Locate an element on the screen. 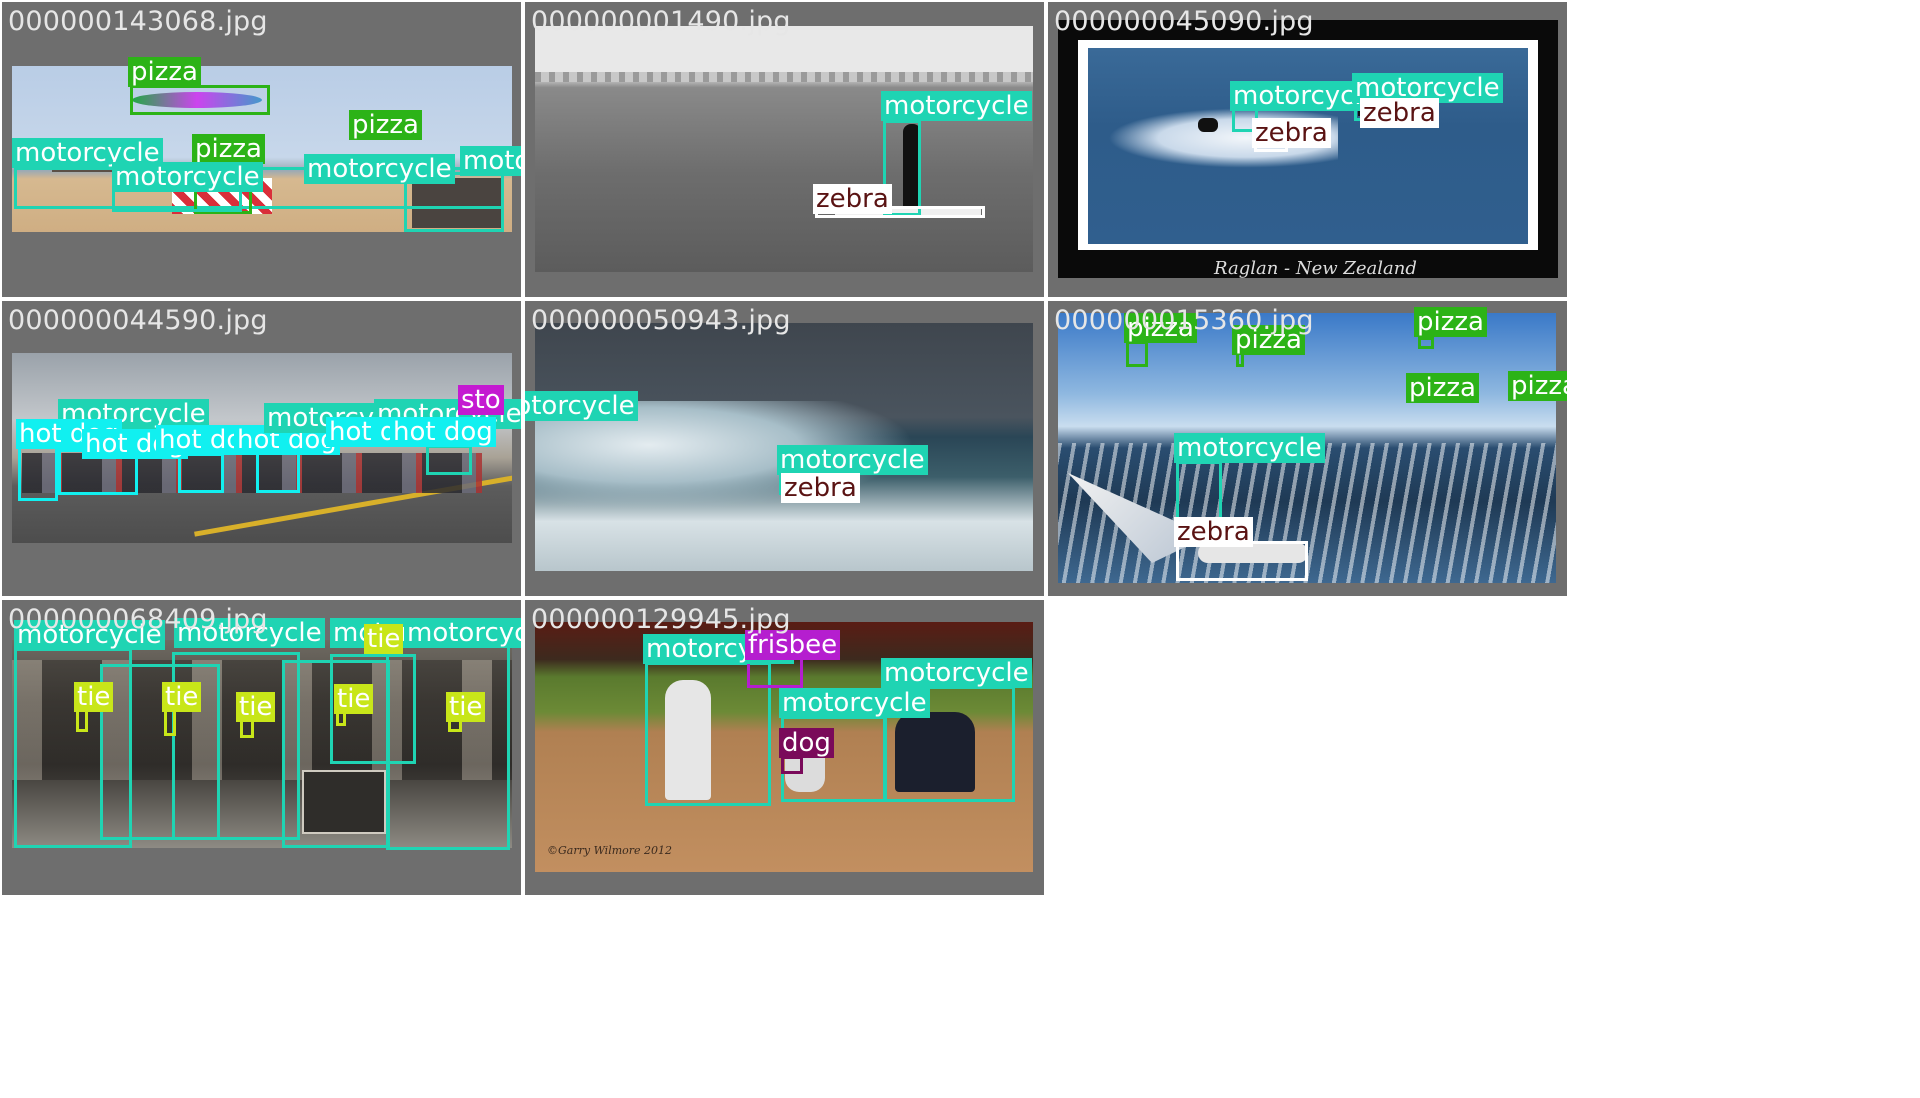 Image resolution: width=1920 pixels, height=1098 pixels. empty-cell is located at coordinates (1307, 747).